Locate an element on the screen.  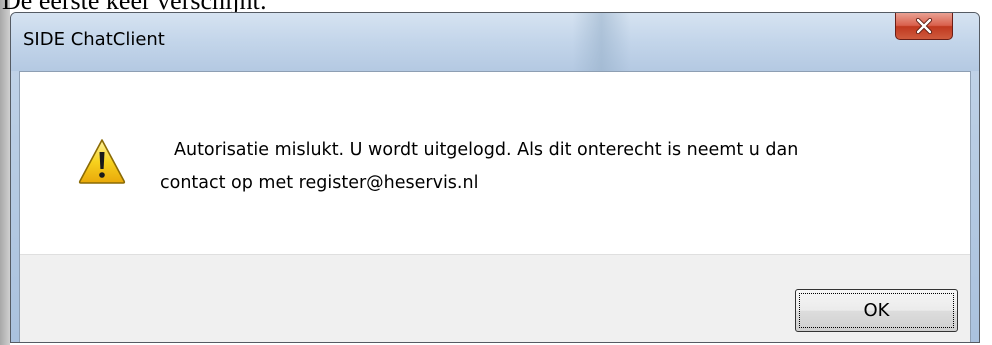
ok-button-label: OK is located at coordinates (876, 310).